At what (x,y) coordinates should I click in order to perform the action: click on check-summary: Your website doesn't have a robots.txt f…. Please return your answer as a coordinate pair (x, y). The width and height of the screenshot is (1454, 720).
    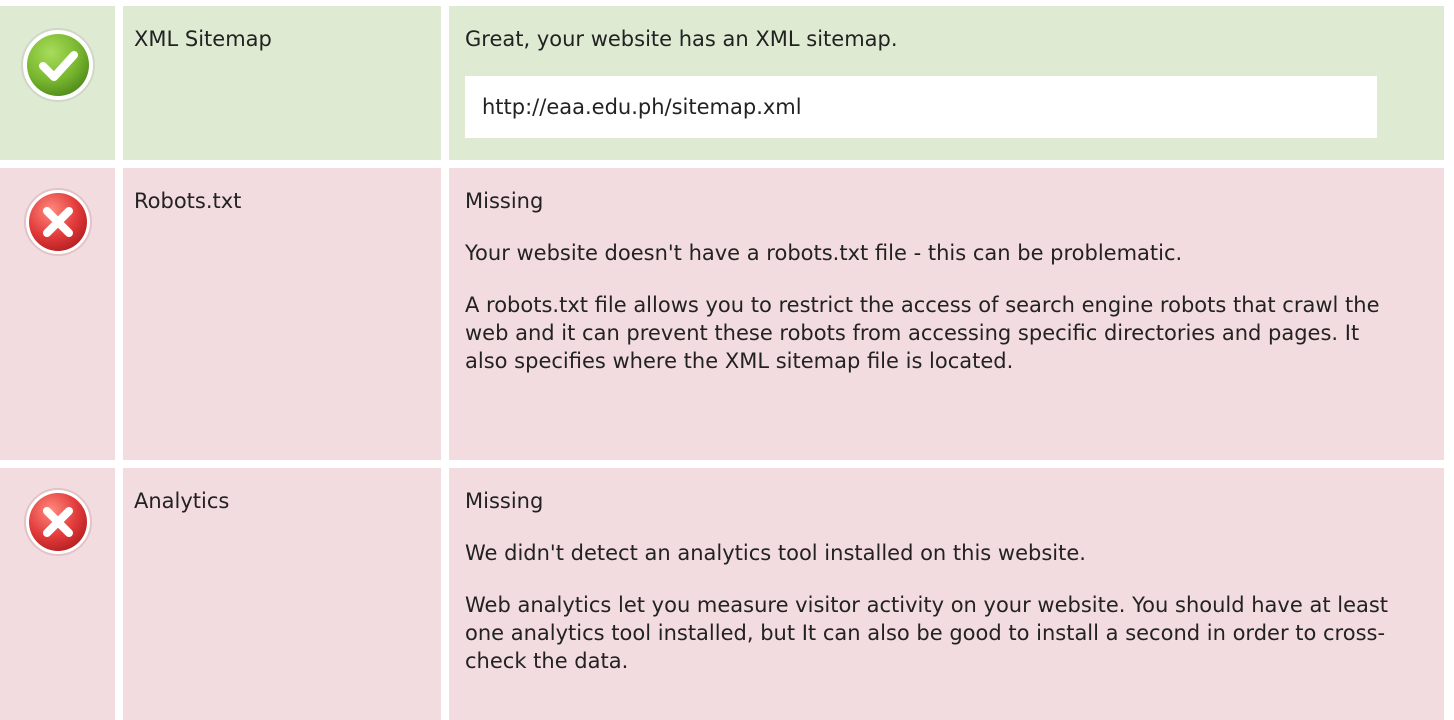
    Looking at the image, I should click on (824, 253).